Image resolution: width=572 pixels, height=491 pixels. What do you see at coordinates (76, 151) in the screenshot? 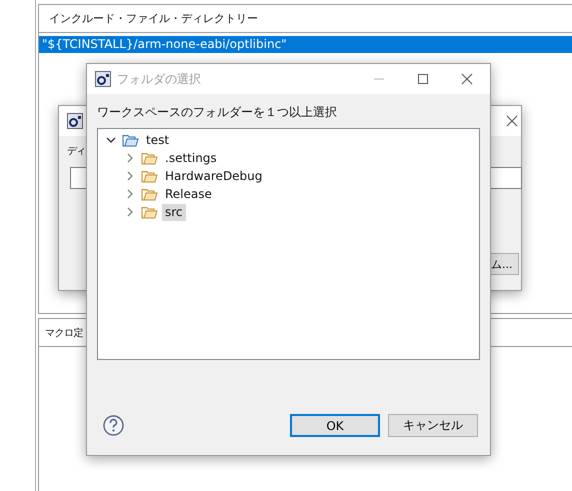
I see `field-label: ディ` at bounding box center [76, 151].